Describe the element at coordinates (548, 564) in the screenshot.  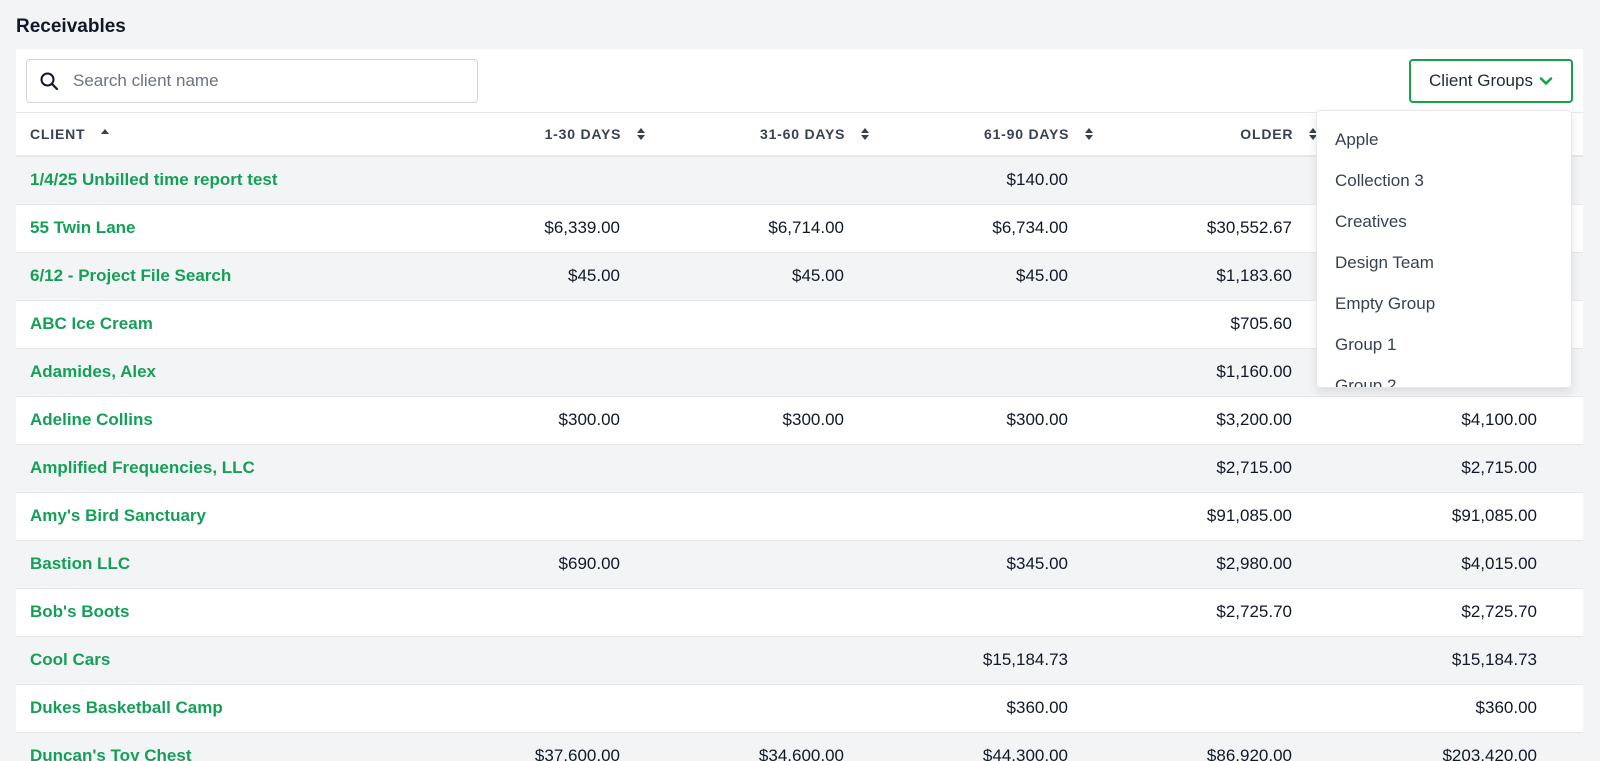
I see `amount-d1-30: $690.00` at that location.